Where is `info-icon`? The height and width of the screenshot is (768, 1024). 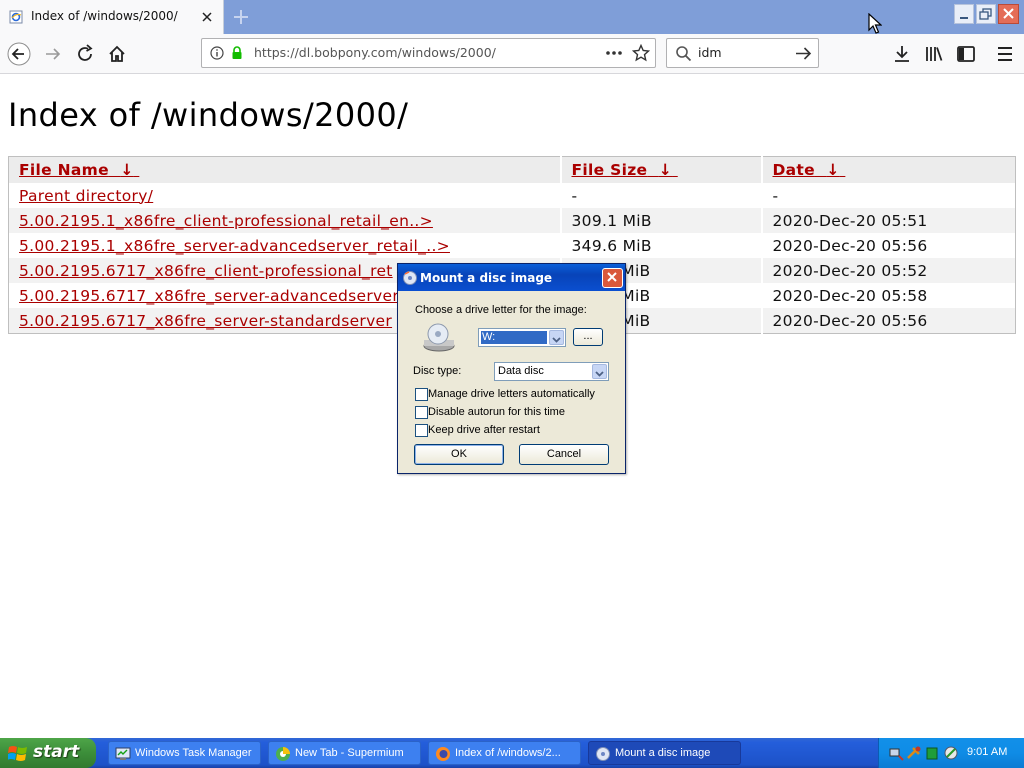 info-icon is located at coordinates (217, 53).